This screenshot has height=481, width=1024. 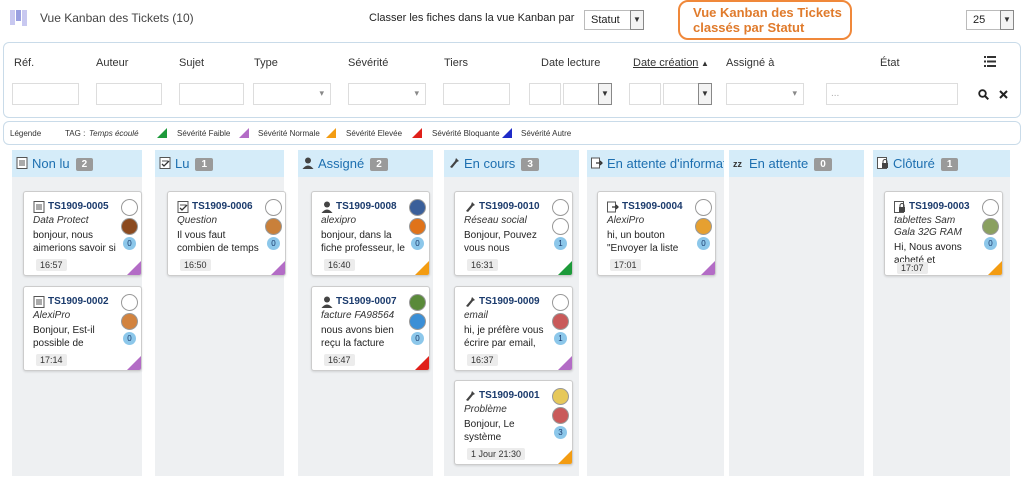 I want to click on ticket-ref-link: TS1909-0008, so click(x=366, y=206).